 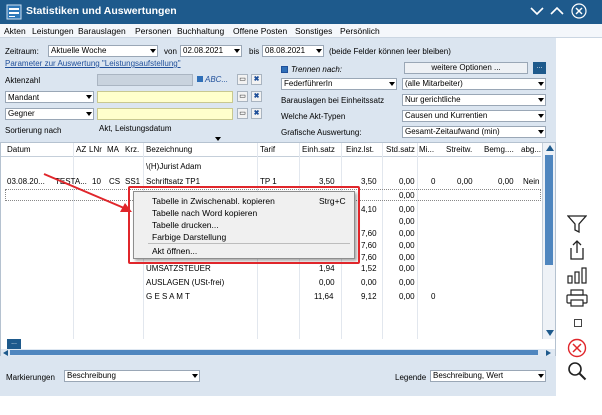 I want to click on menu-buchhaltung: Buchhaltung, so click(x=200, y=31).